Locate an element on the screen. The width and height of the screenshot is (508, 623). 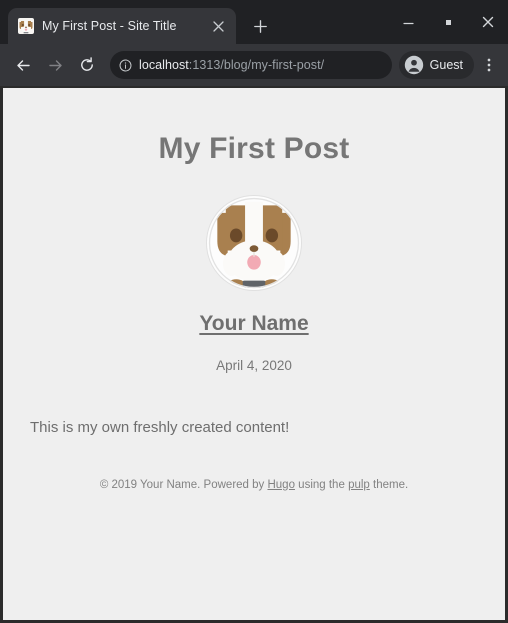
address-bar: localhost:1313/blog/my-first-post/ is located at coordinates (251, 65).